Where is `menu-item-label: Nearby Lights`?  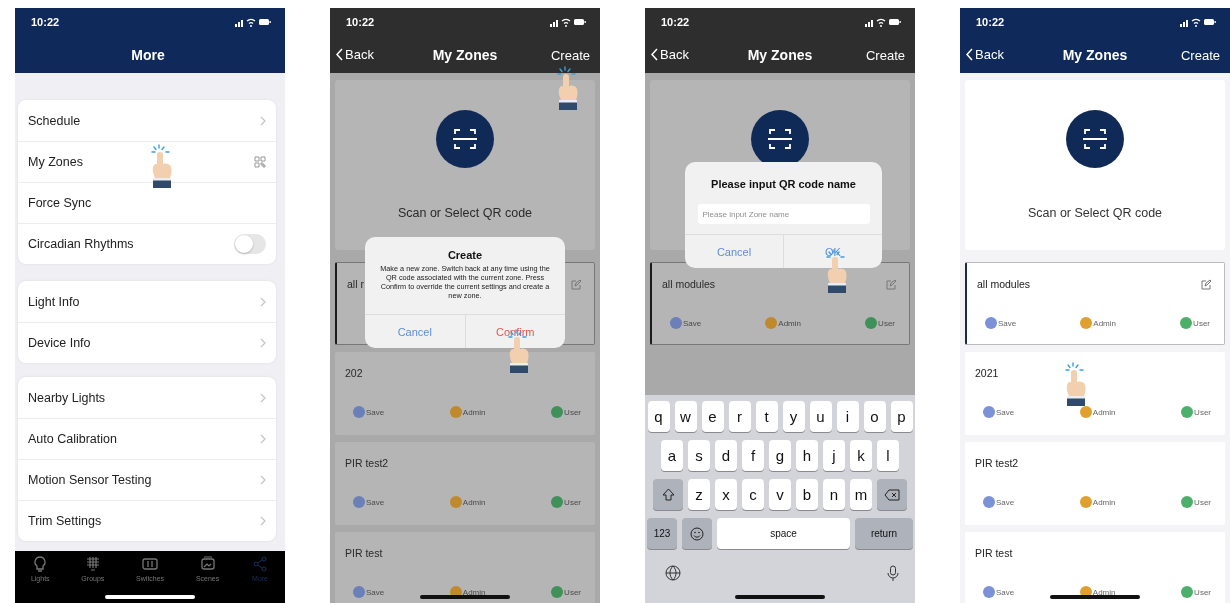 menu-item-label: Nearby Lights is located at coordinates (67, 397).